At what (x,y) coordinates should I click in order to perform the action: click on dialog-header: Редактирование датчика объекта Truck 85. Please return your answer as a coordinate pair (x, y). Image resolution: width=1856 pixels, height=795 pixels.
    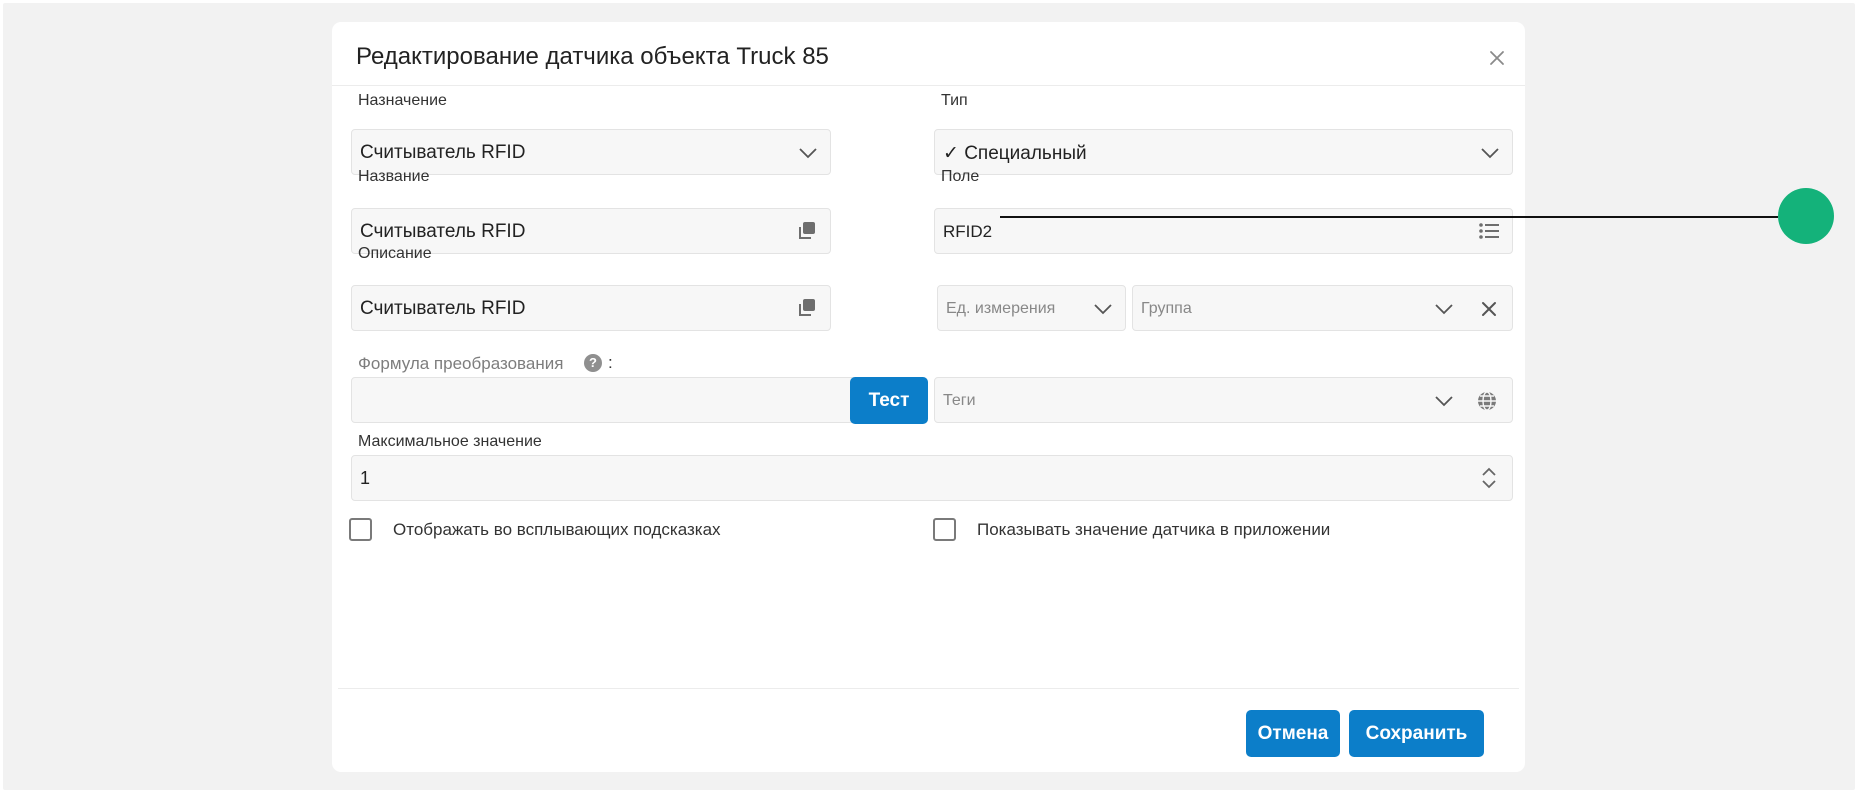
    Looking at the image, I should click on (928, 54).